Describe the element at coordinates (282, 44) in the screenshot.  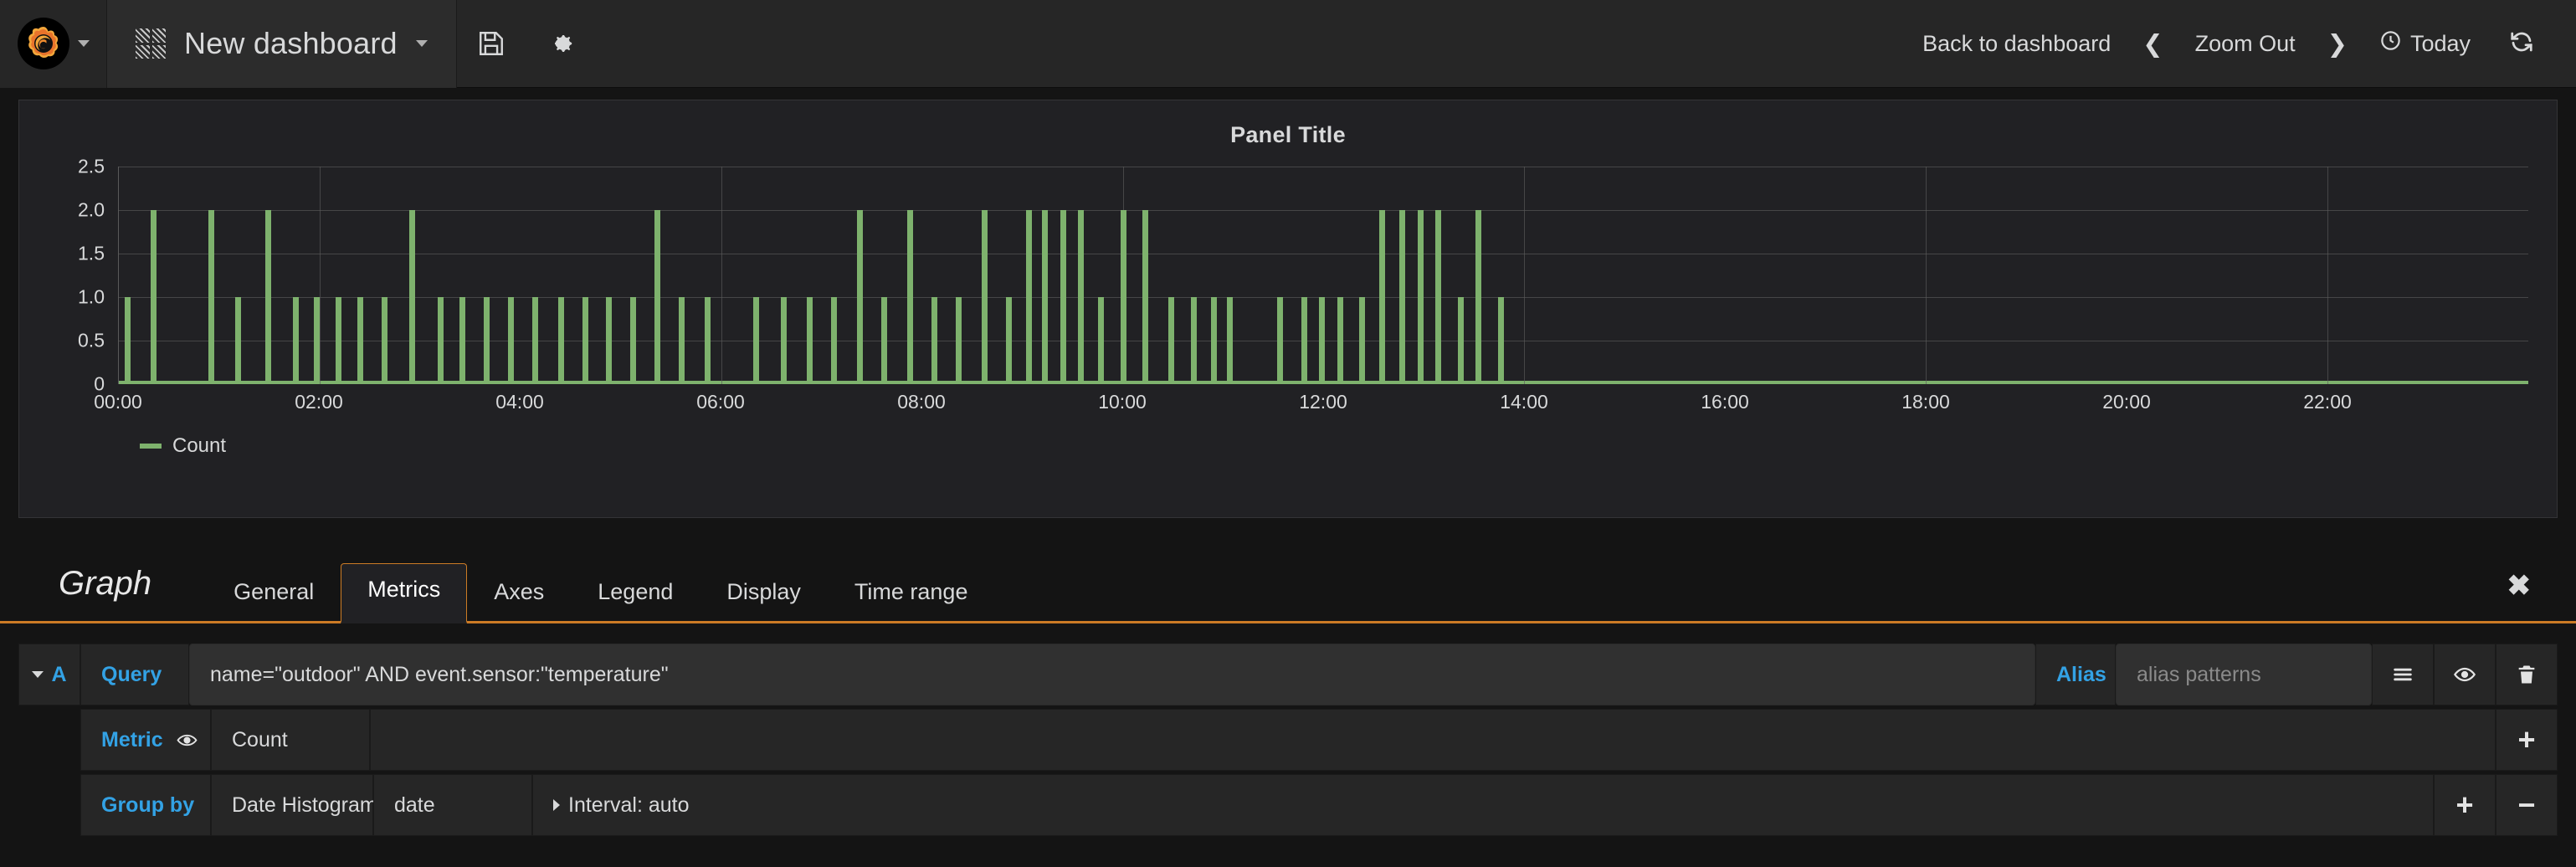
I see `dashboard-picker: New dashboard` at that location.